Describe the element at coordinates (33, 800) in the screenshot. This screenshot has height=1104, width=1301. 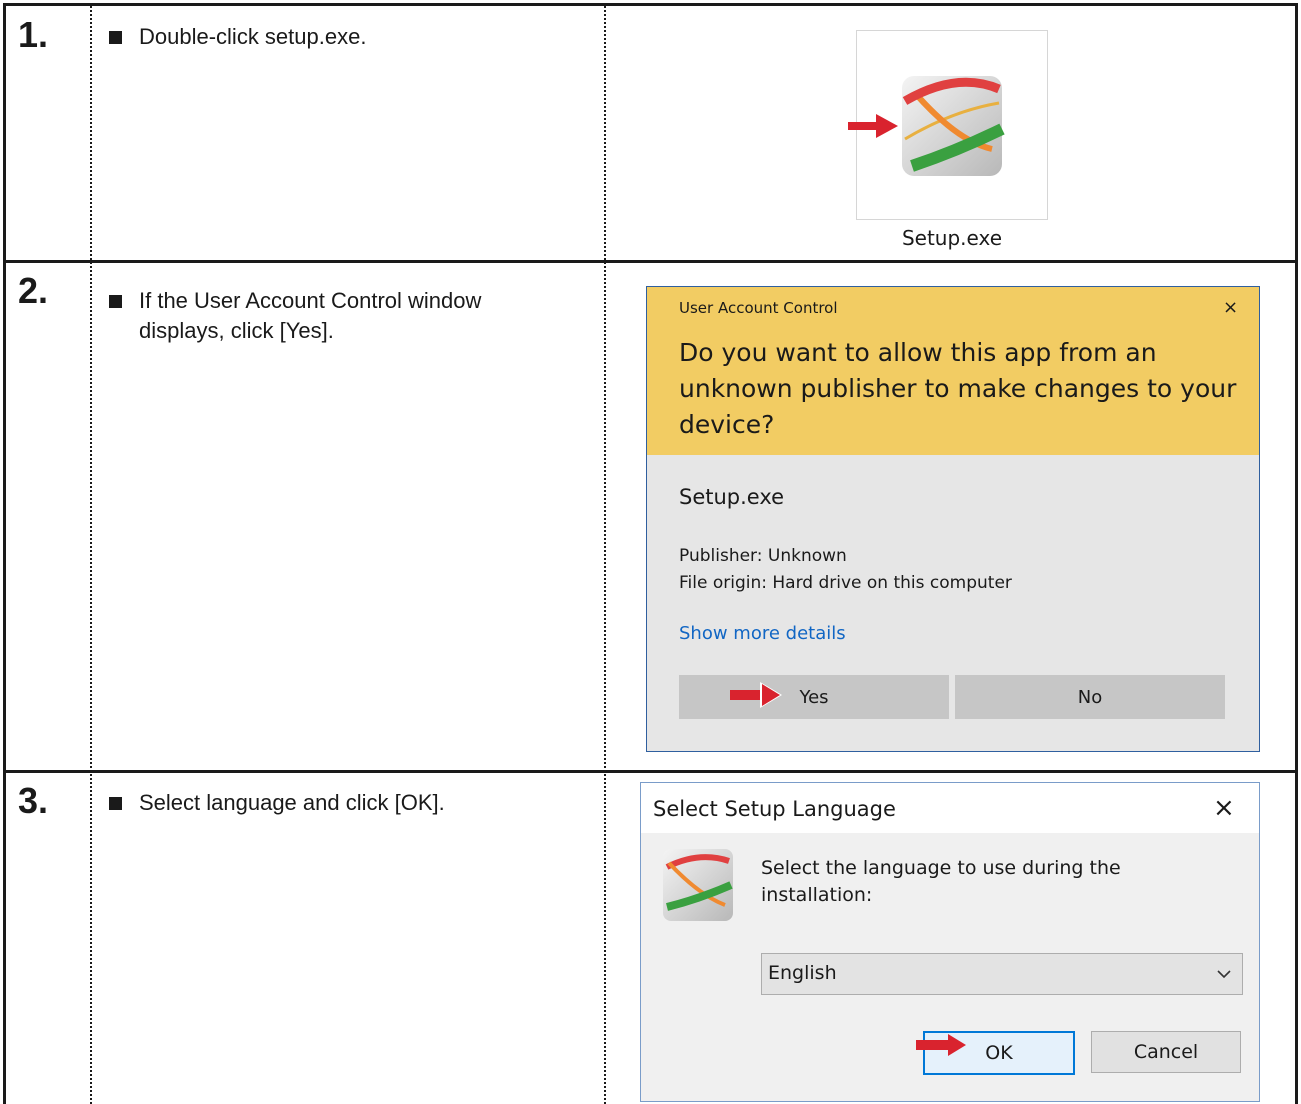
I see `step-number: 3.` at that location.